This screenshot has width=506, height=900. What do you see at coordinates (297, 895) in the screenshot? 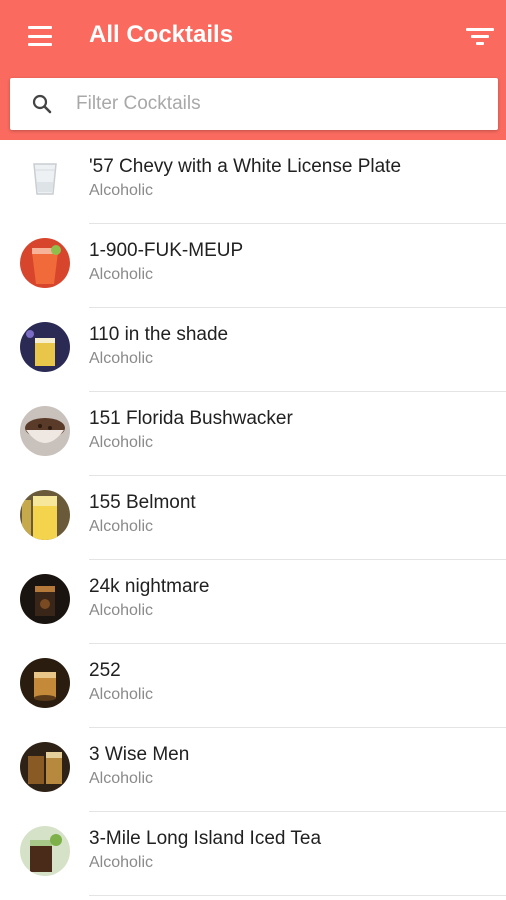
I see `divider` at bounding box center [297, 895].